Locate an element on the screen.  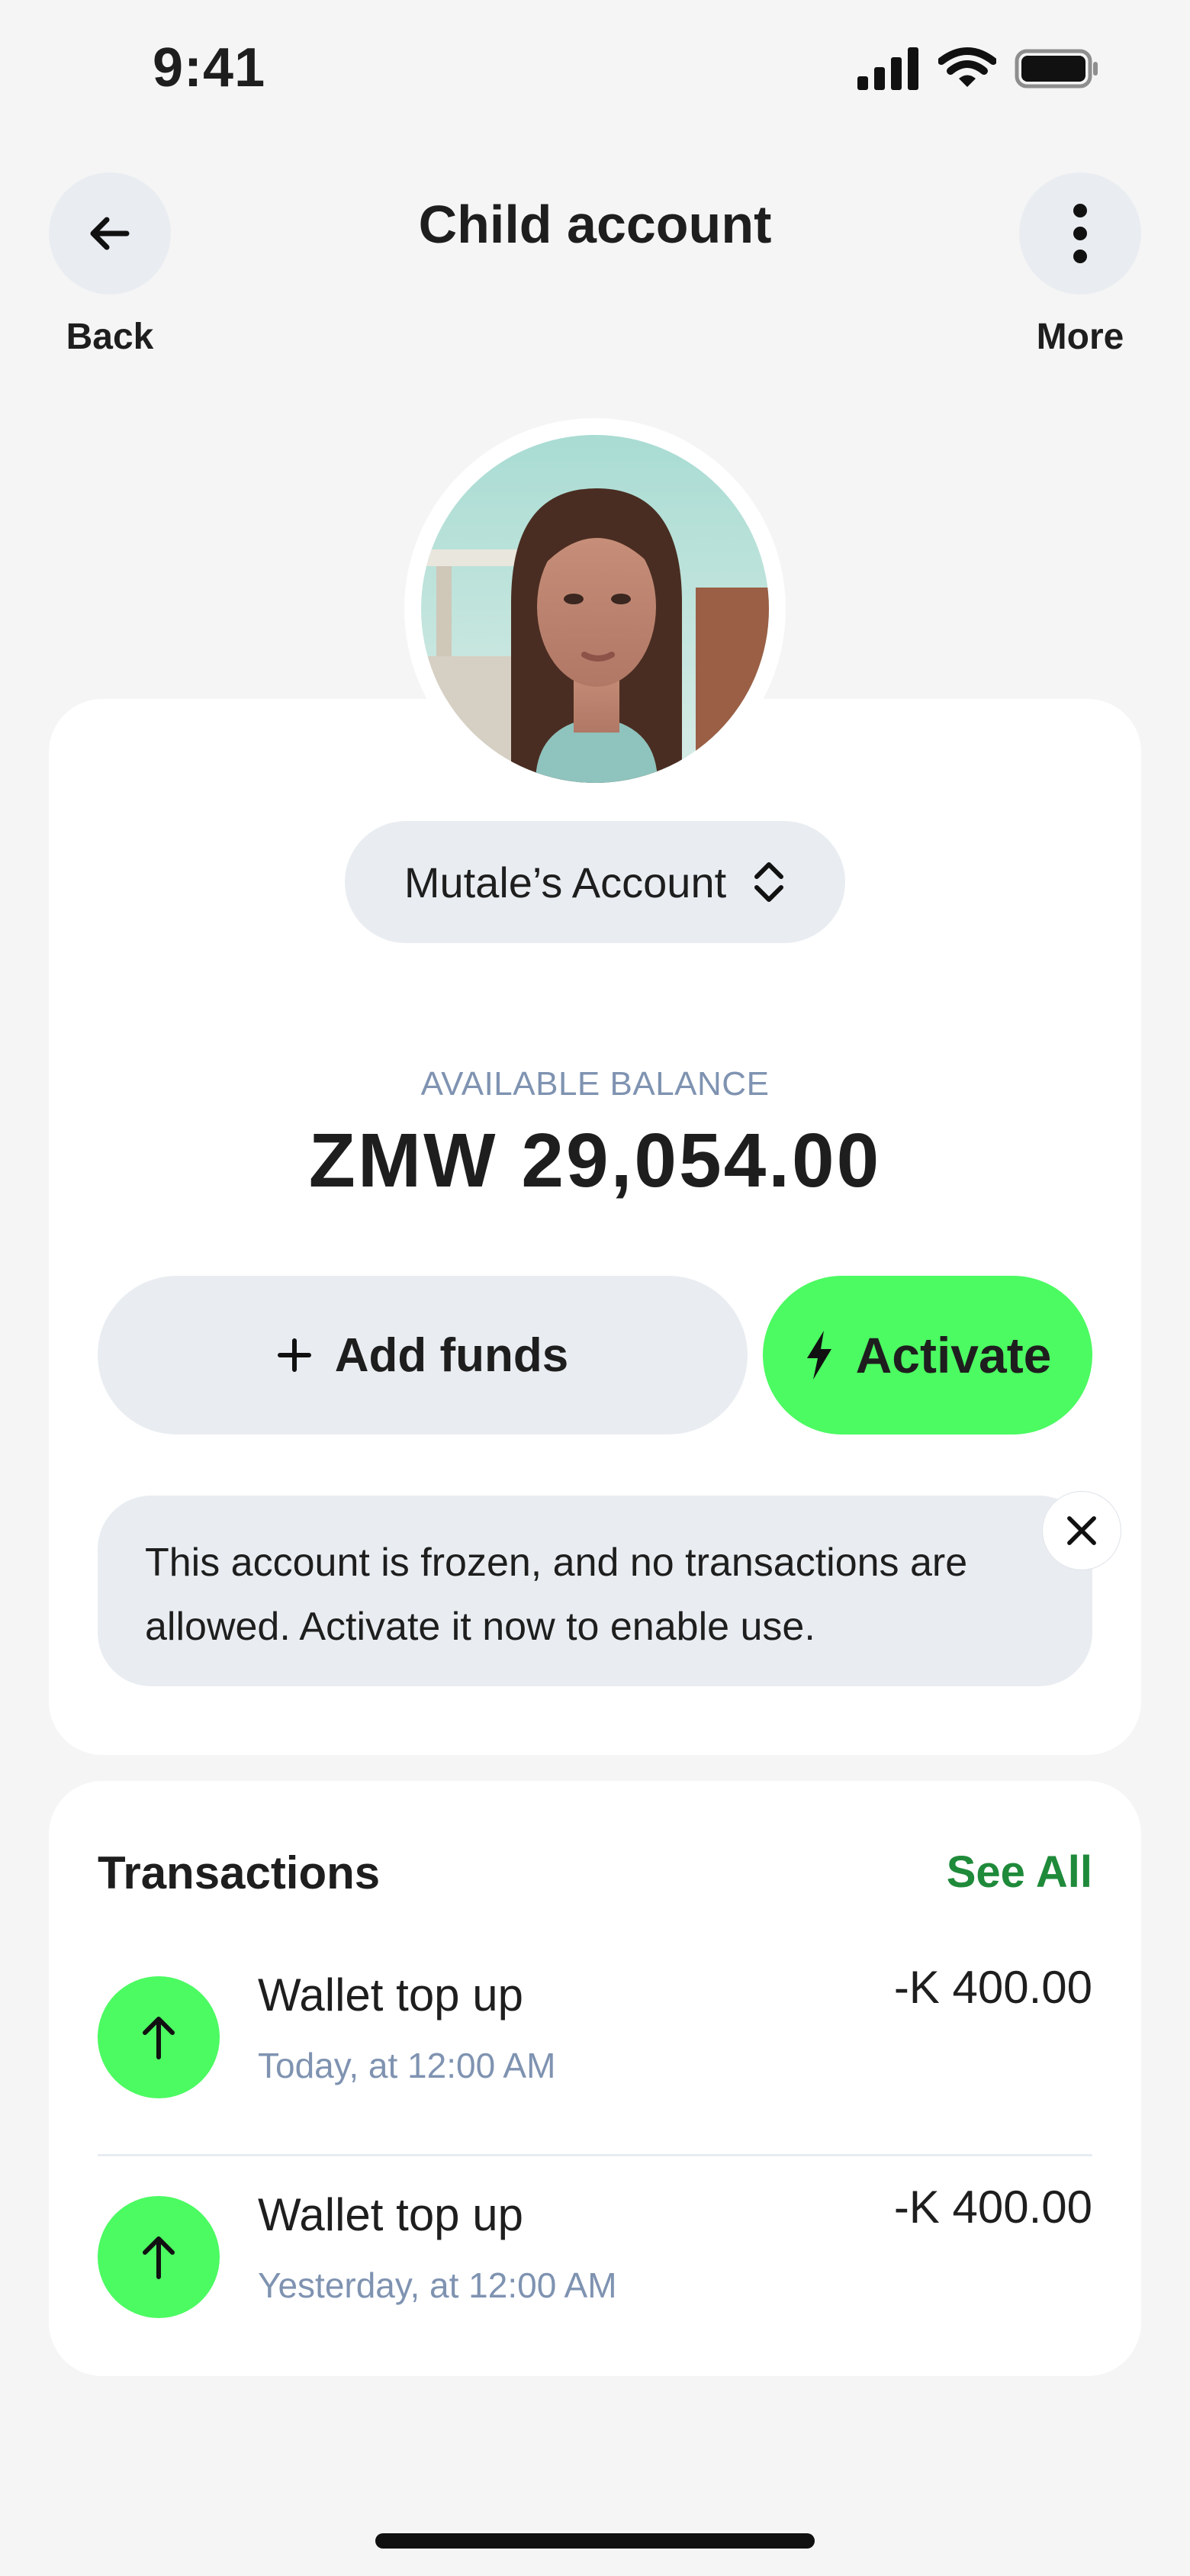
transactions-title: Transactions is located at coordinates (239, 1872).